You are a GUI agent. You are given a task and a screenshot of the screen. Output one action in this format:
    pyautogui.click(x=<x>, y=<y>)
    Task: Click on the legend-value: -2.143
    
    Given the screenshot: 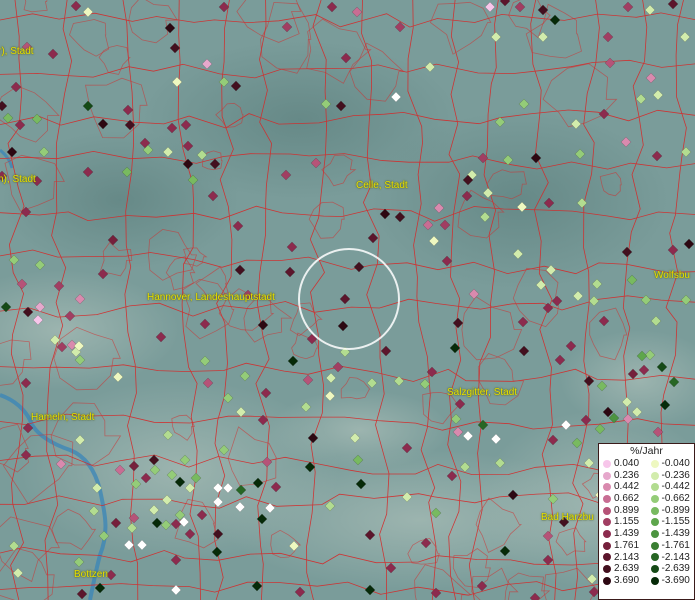 What is the action you would take?
    pyautogui.click(x=675, y=557)
    